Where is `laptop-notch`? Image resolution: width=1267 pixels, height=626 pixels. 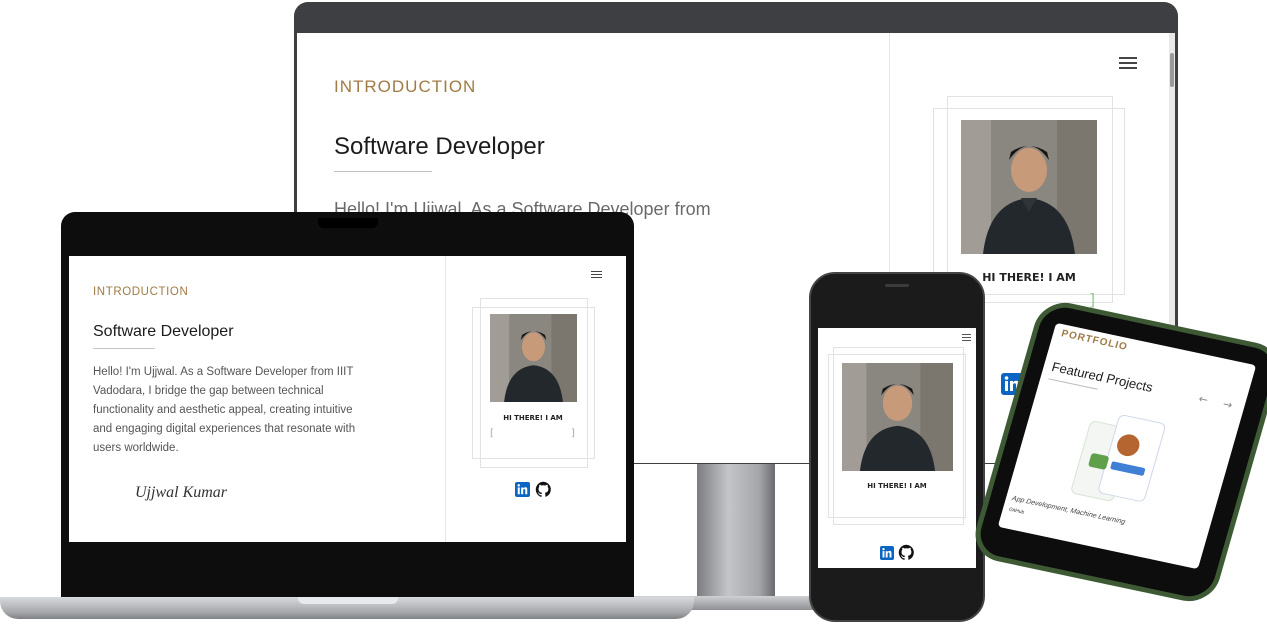
laptop-notch is located at coordinates (348, 223).